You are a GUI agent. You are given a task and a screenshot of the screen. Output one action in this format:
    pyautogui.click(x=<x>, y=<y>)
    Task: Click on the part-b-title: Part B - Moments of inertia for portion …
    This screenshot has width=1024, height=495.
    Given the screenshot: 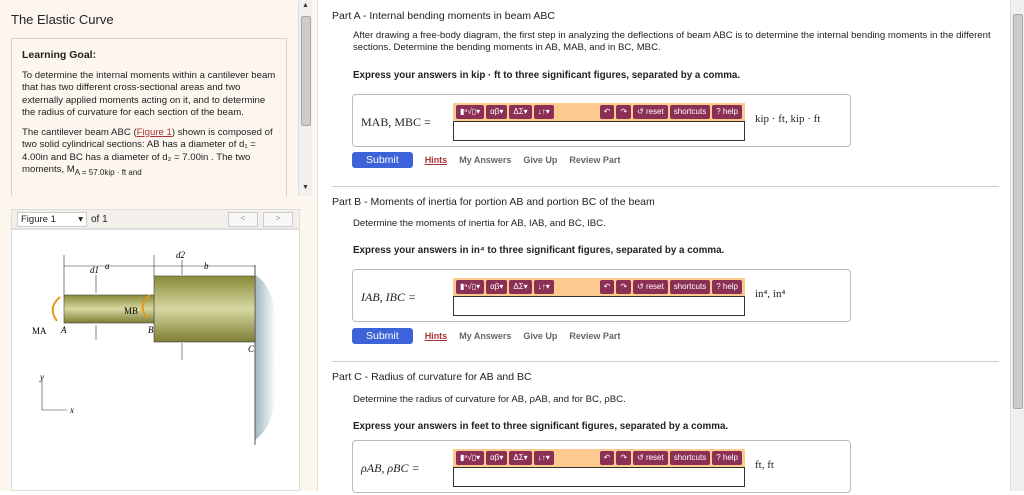 What is the action you would take?
    pyautogui.click(x=493, y=202)
    